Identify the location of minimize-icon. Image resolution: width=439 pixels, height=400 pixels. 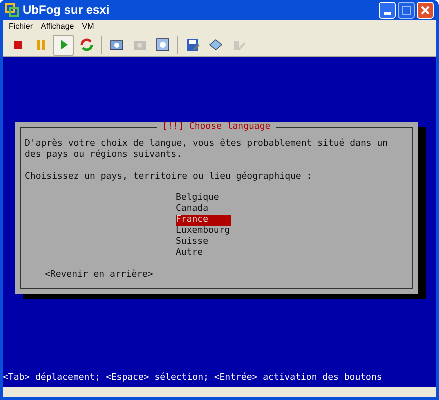
(387, 13).